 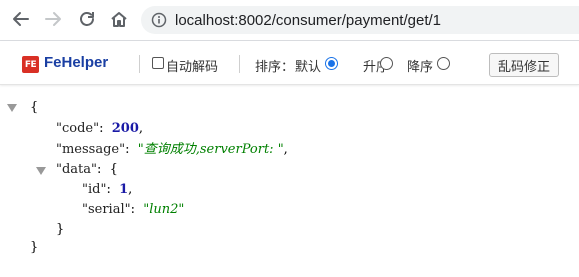 What do you see at coordinates (210, 149) in the screenshot?
I see `json-string: "查询成功,serverPort: "` at bounding box center [210, 149].